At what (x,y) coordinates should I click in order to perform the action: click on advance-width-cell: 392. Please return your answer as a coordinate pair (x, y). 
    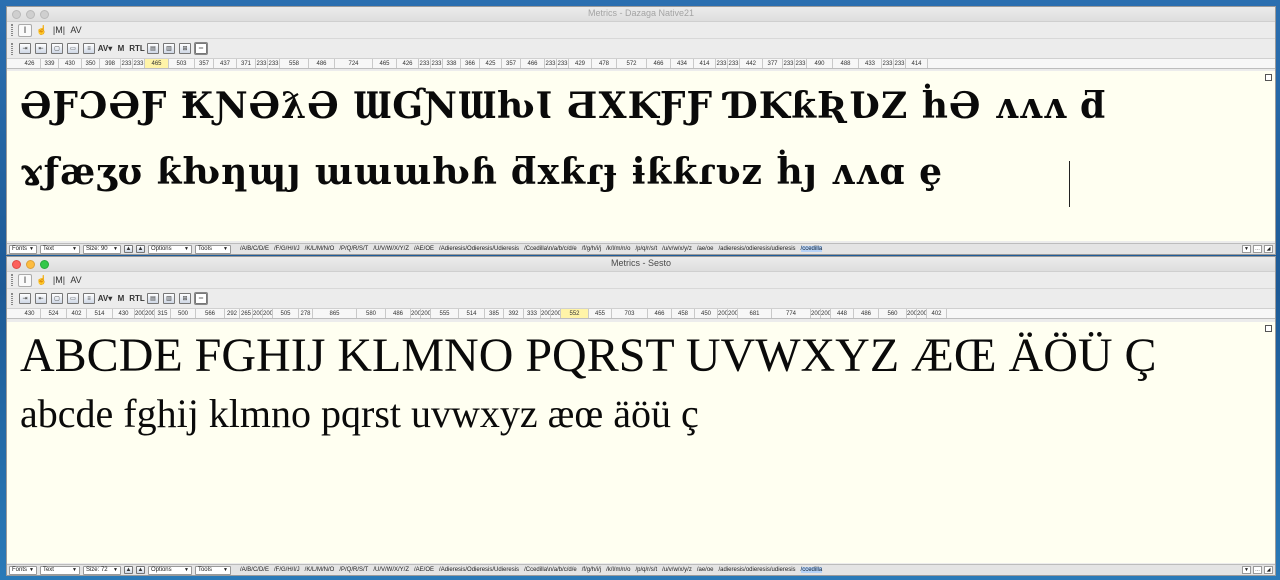
    Looking at the image, I should click on (514, 313).